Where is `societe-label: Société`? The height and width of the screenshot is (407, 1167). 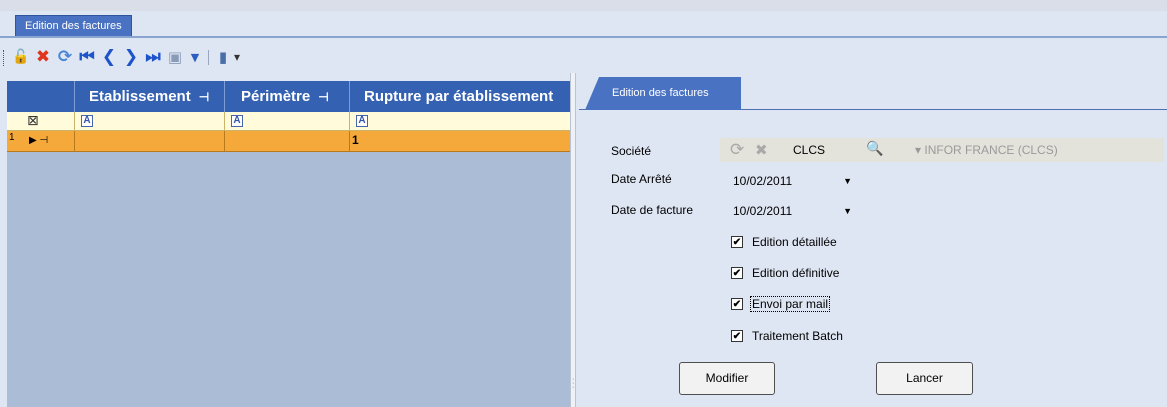
societe-label: Société is located at coordinates (631, 151).